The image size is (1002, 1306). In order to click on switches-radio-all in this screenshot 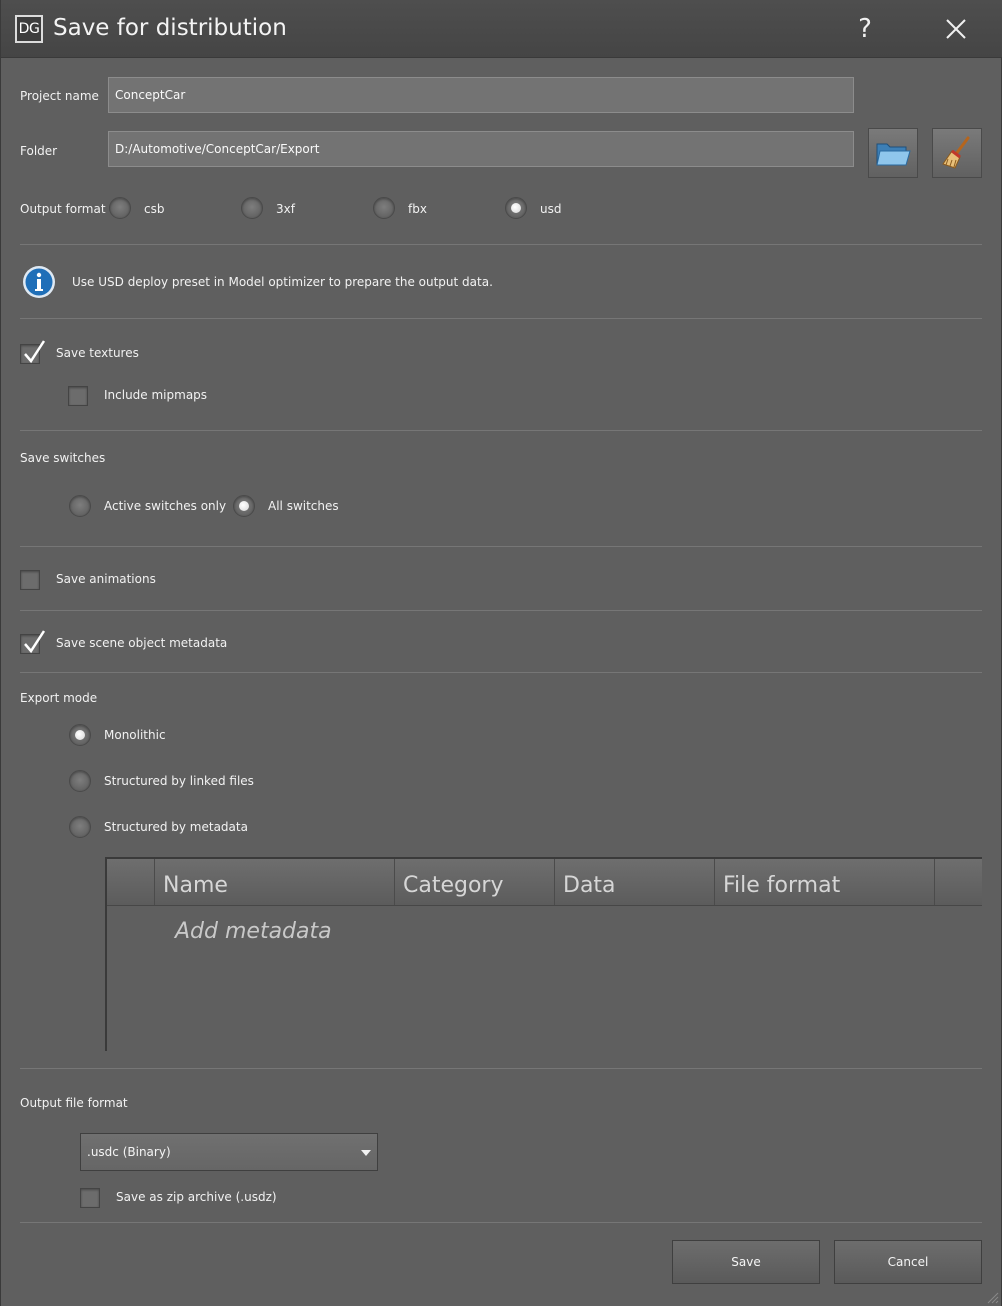, I will do `click(244, 506)`.